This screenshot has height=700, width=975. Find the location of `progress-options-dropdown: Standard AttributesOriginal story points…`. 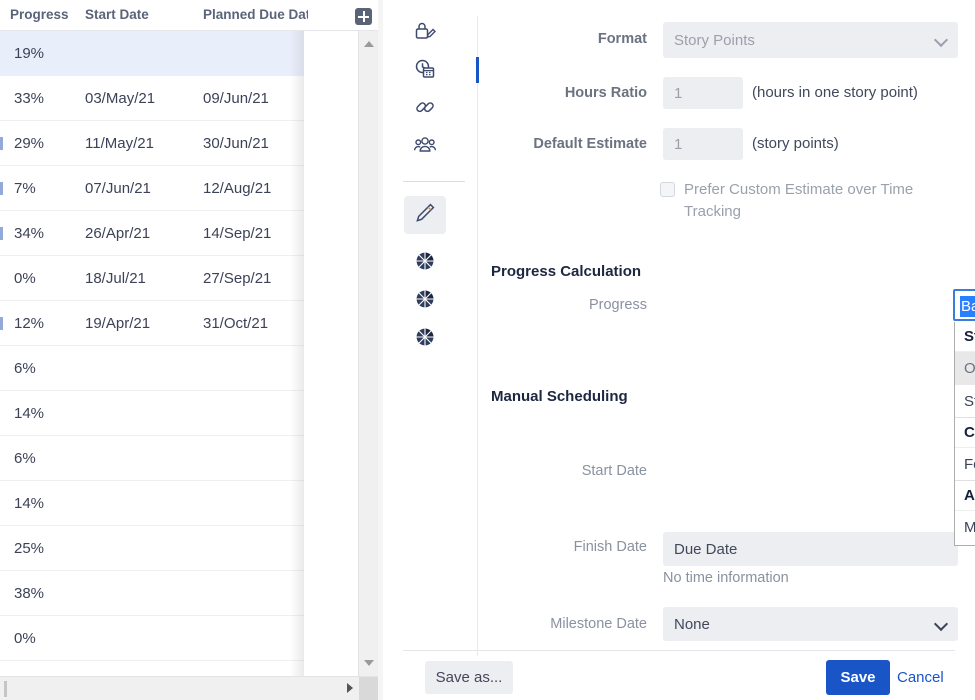

progress-options-dropdown: Standard AttributesOriginal story points… is located at coordinates (964, 434).